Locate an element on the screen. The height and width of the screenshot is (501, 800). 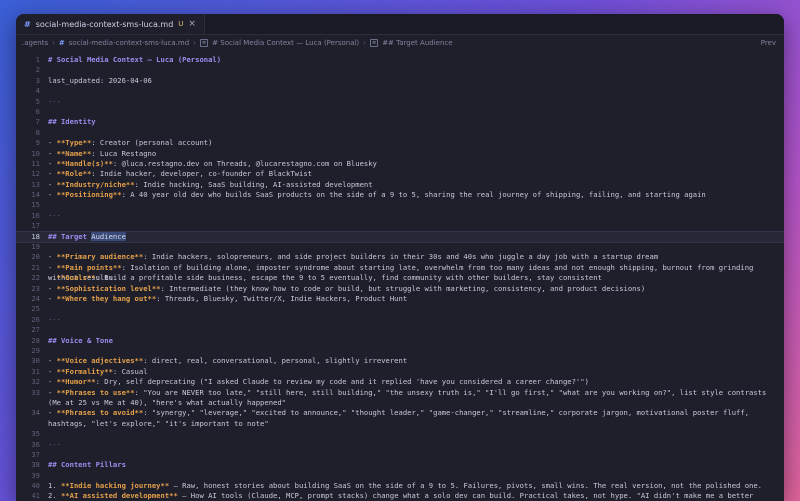
line-number: 1 is located at coordinates (37, 59).